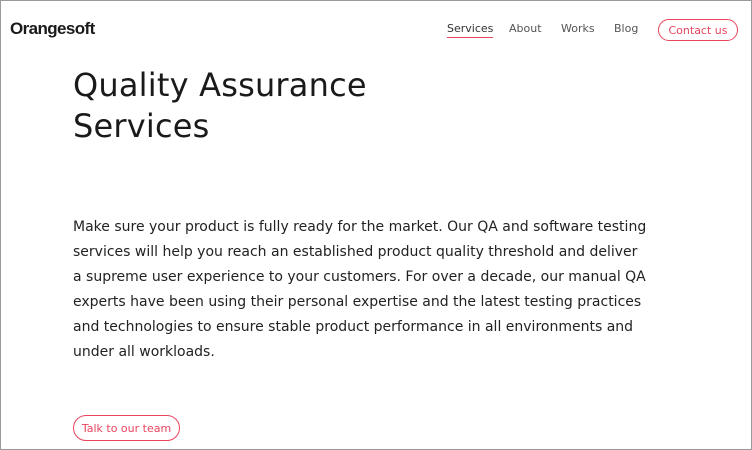 Image resolution: width=752 pixels, height=450 pixels. Describe the element at coordinates (141, 126) in the screenshot. I see `page-title-line-2: Services` at that location.